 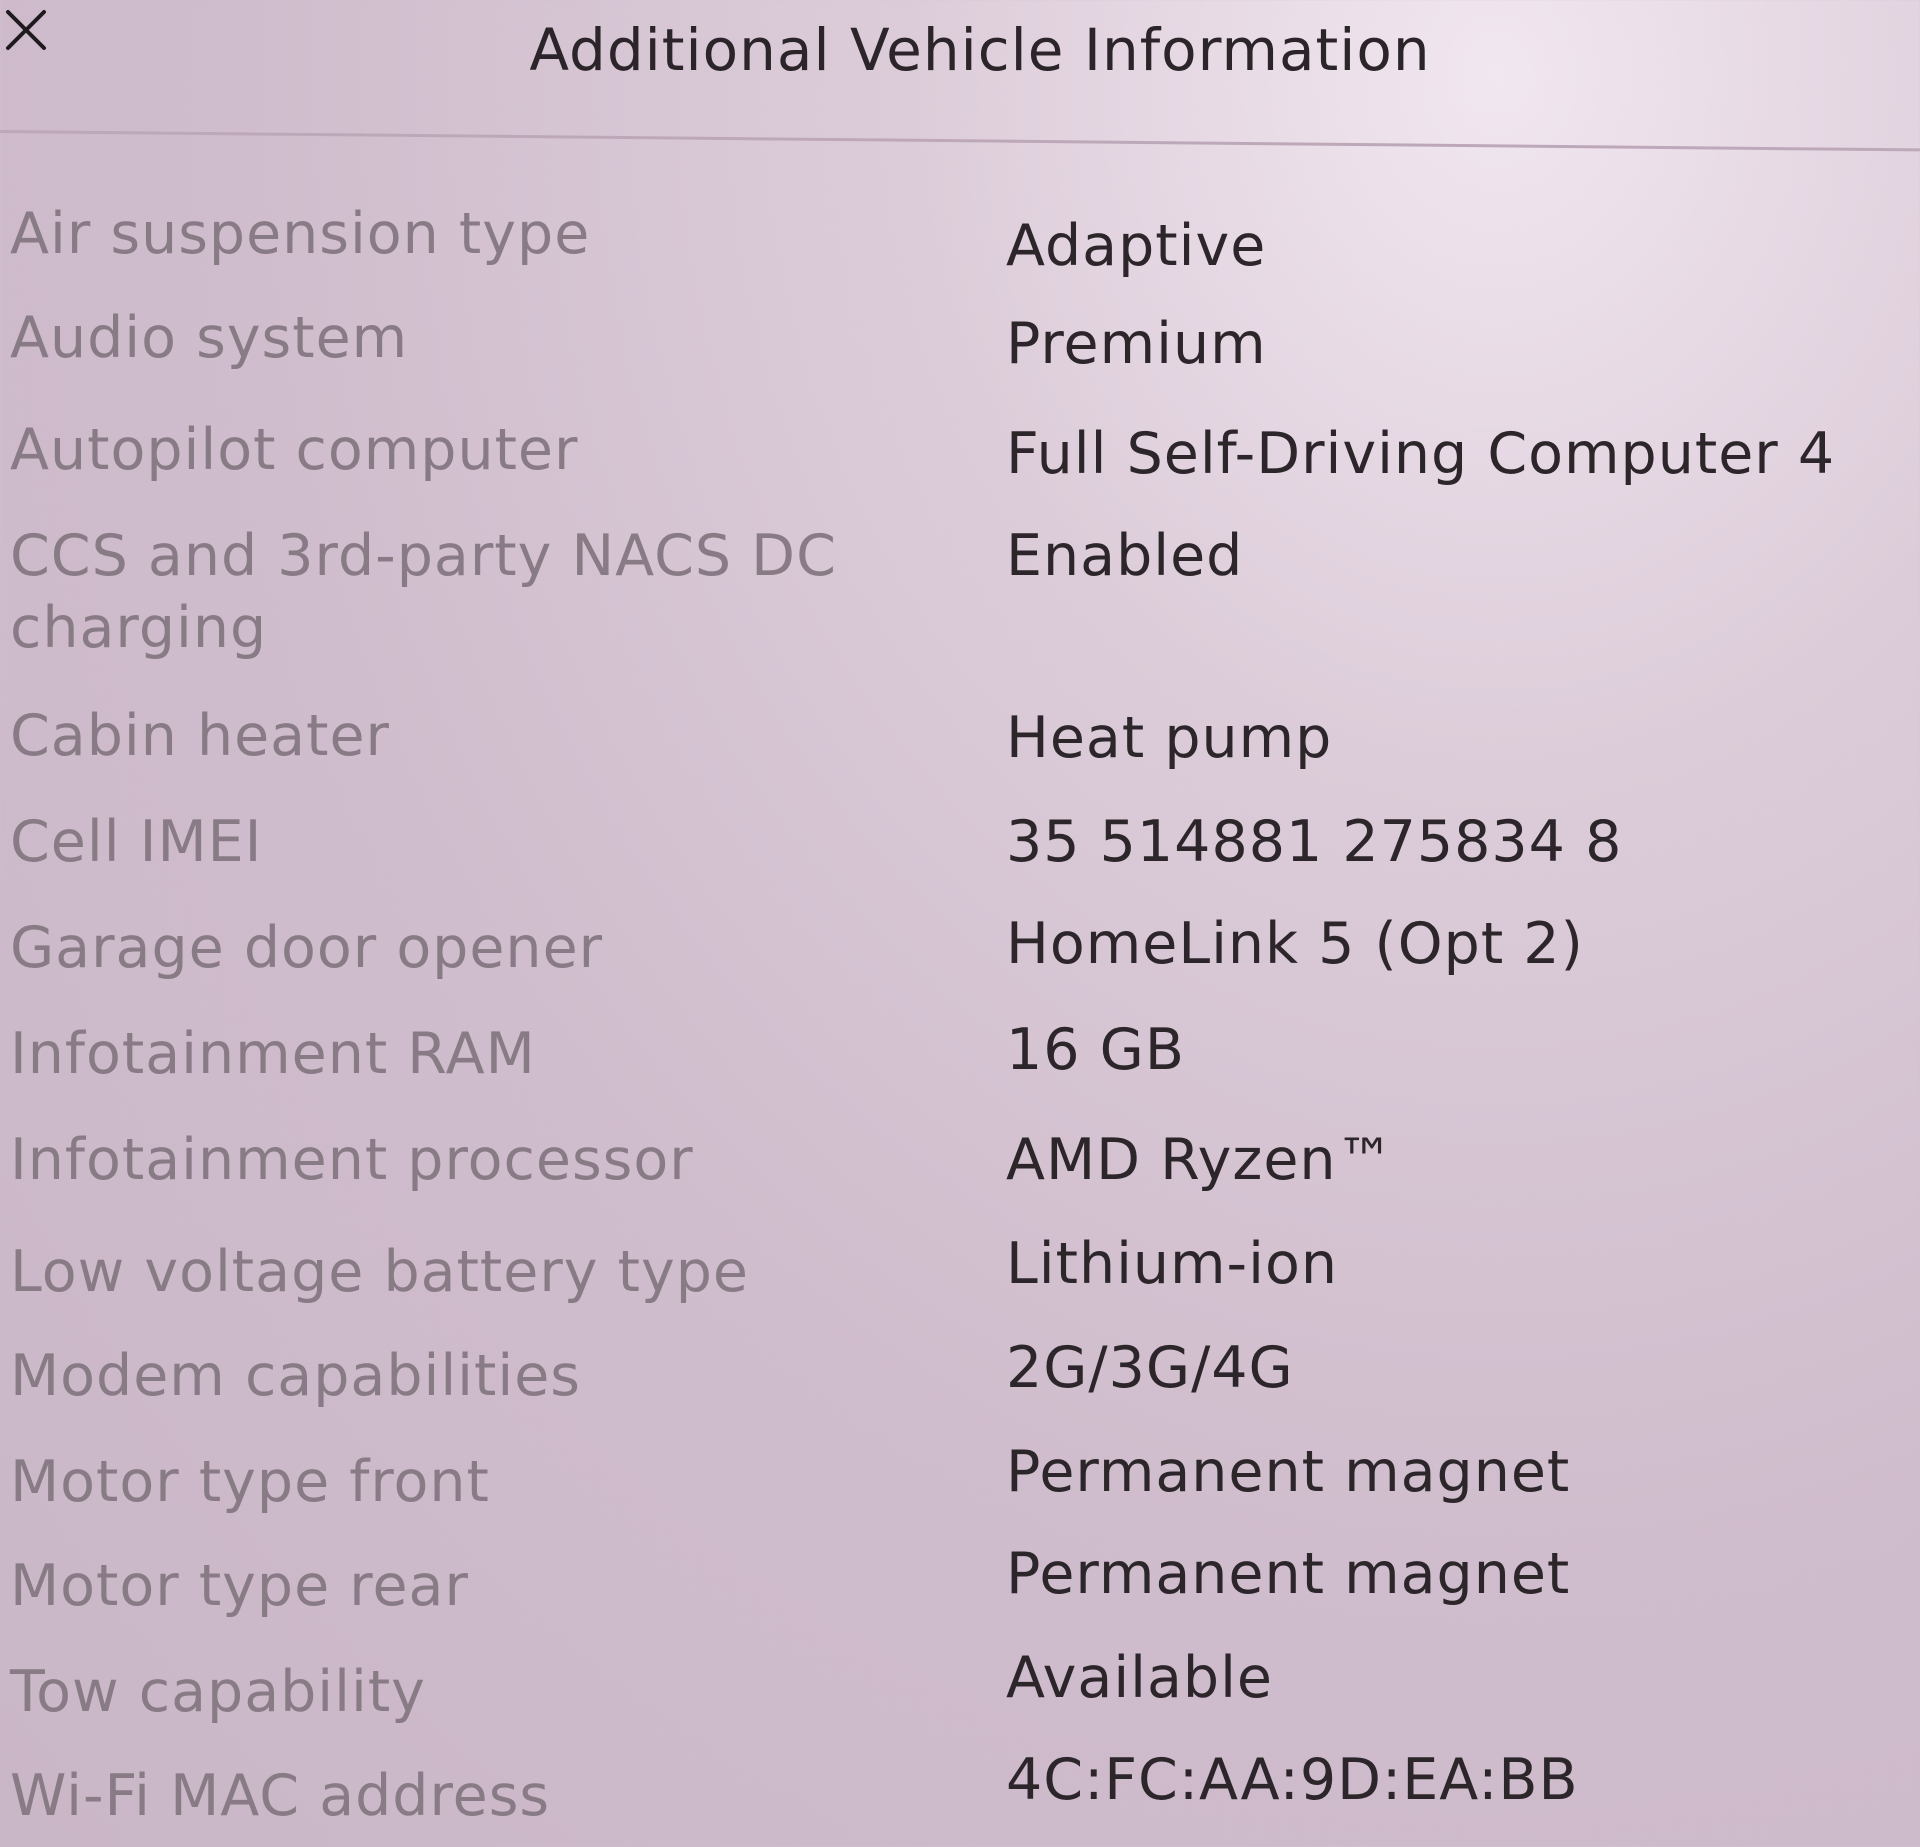 What do you see at coordinates (136, 842) in the screenshot?
I see `info-label: Cell IMEI` at bounding box center [136, 842].